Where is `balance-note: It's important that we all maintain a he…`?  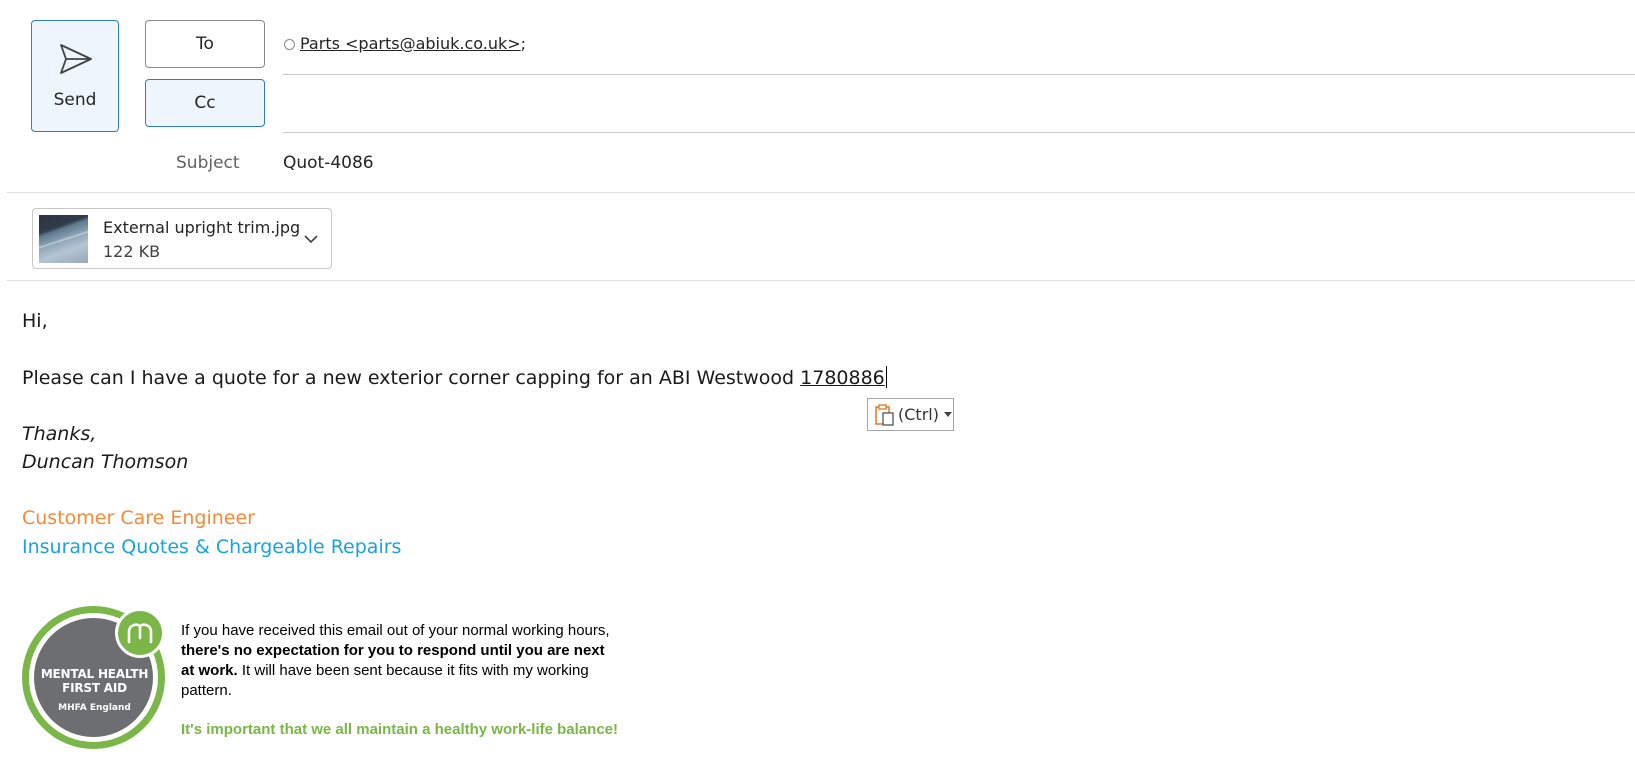 balance-note: It's important that we all maintain a he… is located at coordinates (399, 729).